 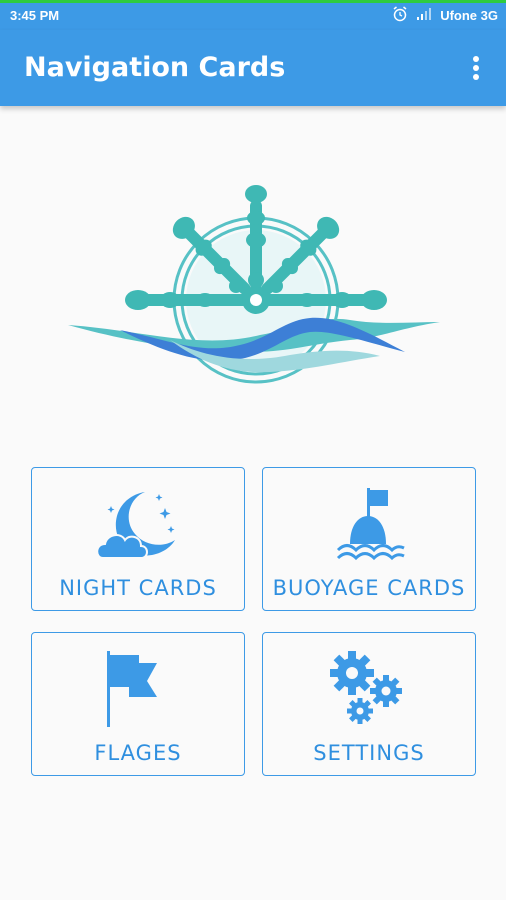 I want to click on status-right: Ufone 3G, so click(x=445, y=15).